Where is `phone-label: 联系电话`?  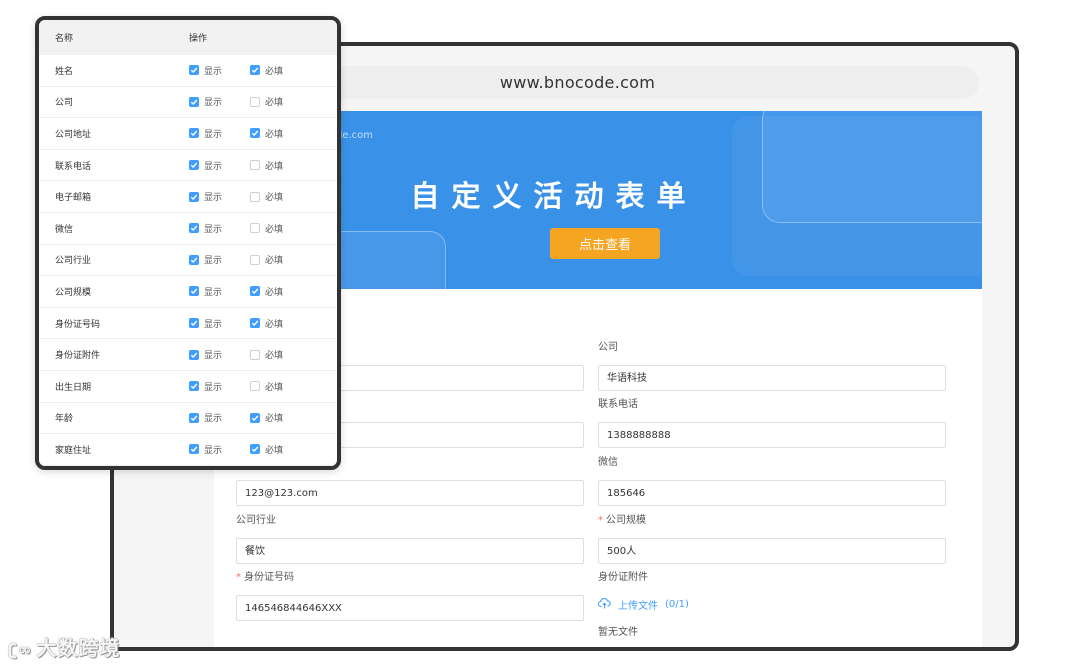 phone-label: 联系电话 is located at coordinates (618, 404).